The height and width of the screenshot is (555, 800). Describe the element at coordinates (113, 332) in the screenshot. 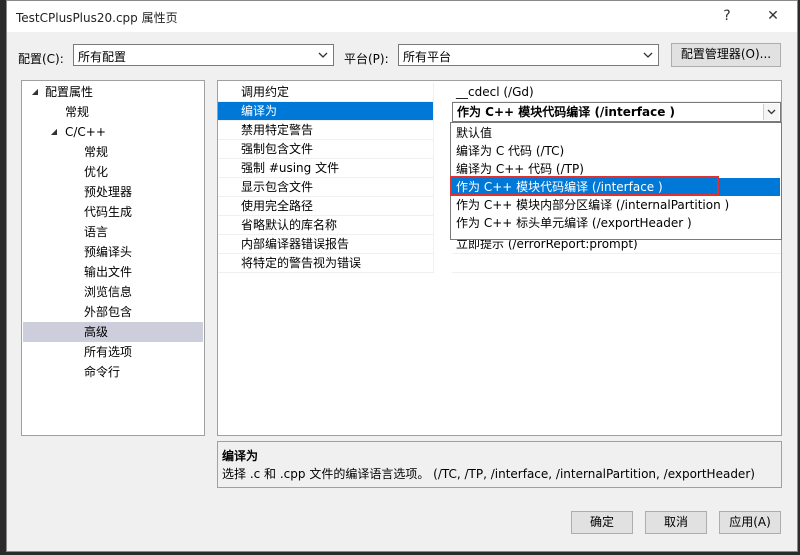

I see `tree-item-advanced: 高级` at that location.